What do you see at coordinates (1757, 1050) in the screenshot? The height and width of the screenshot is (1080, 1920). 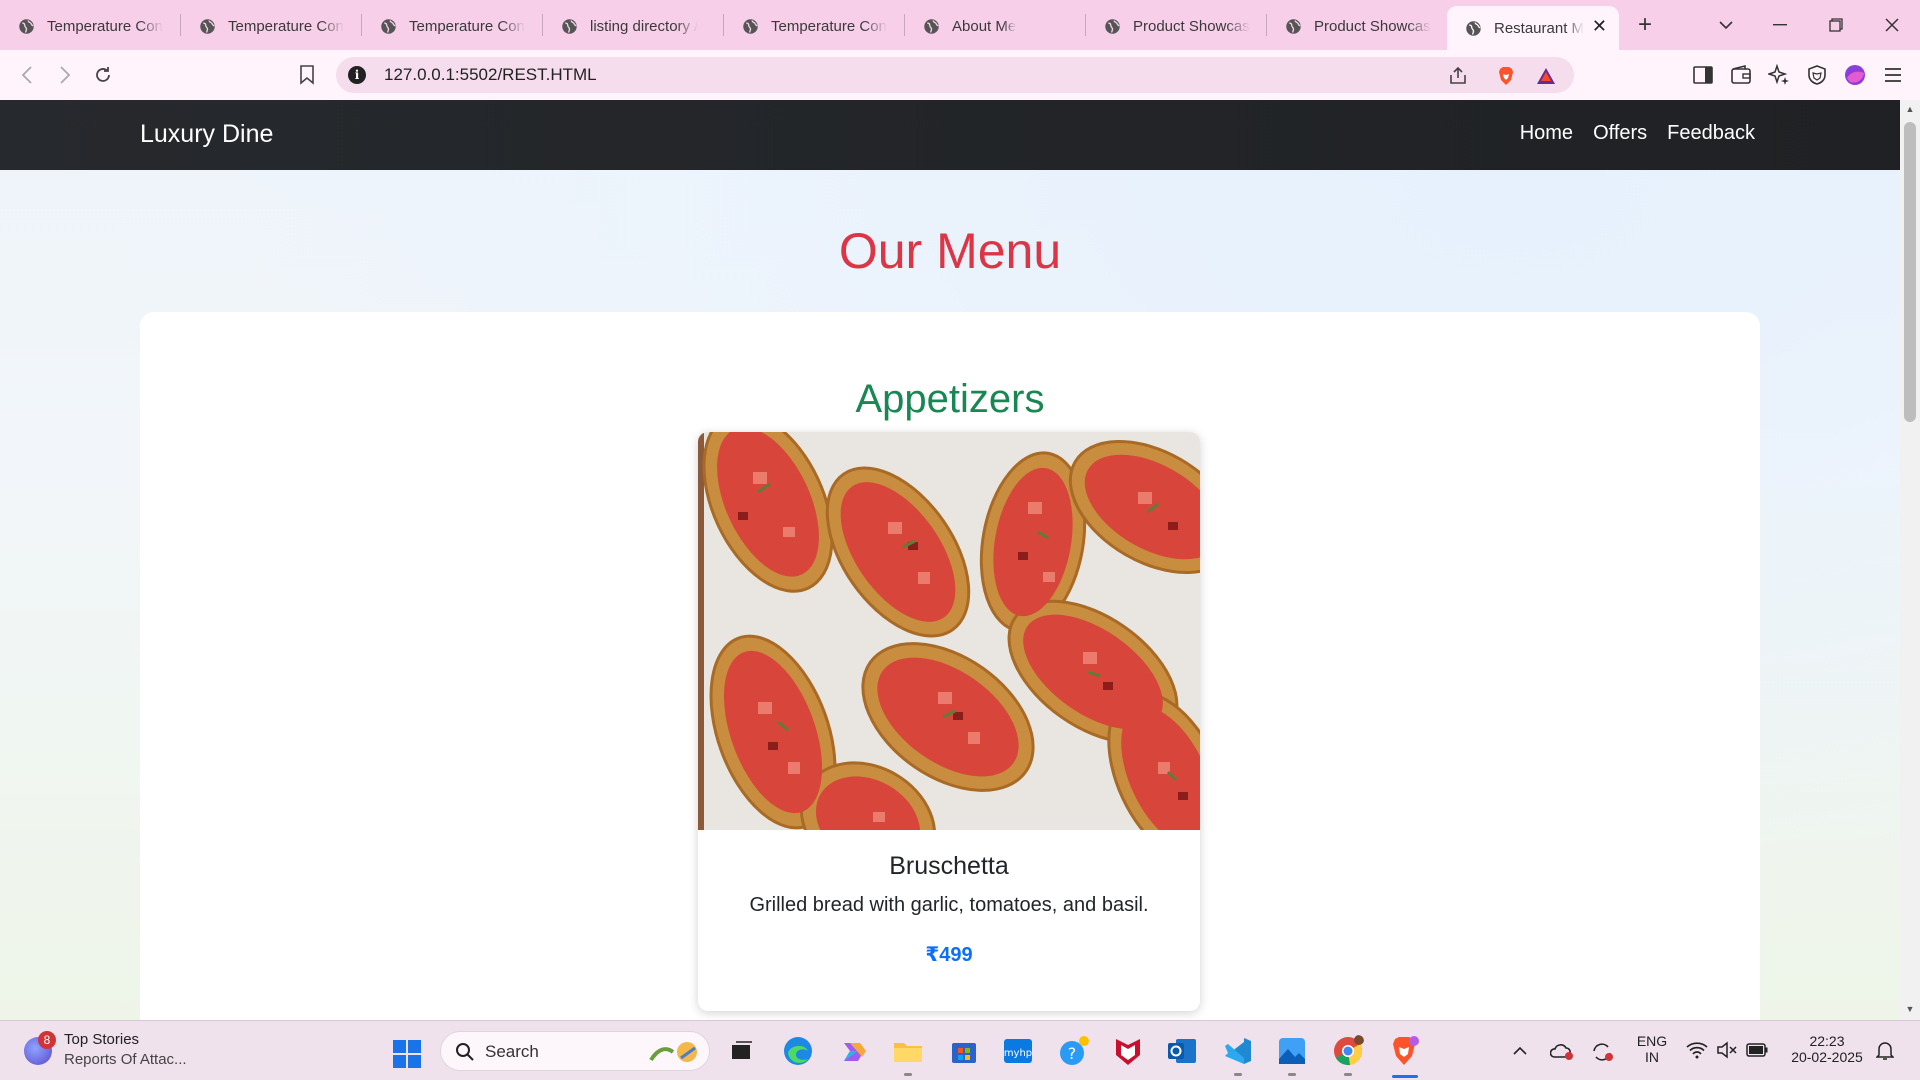 I see `battery-icon` at bounding box center [1757, 1050].